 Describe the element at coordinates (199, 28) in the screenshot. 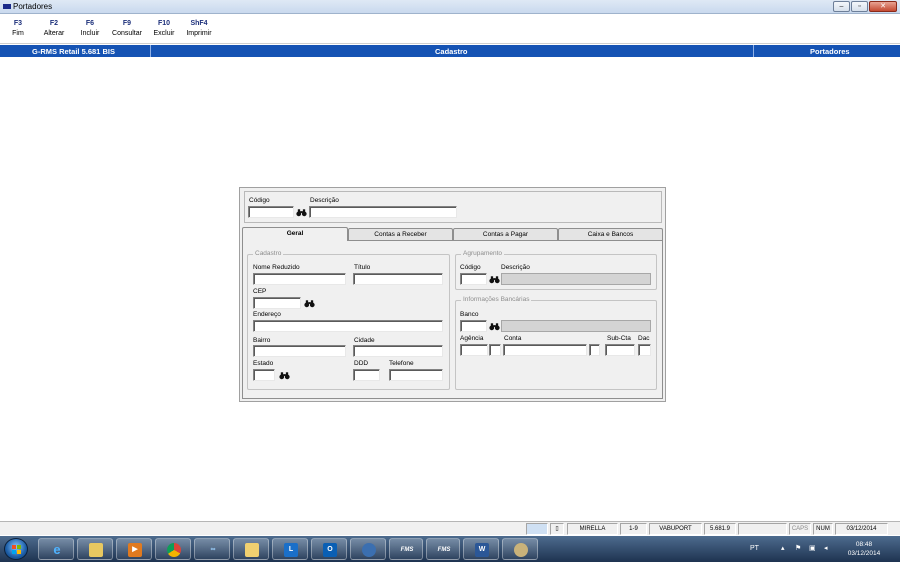

I see `fkey-imprimir-button: ShF4 Imprimir` at that location.